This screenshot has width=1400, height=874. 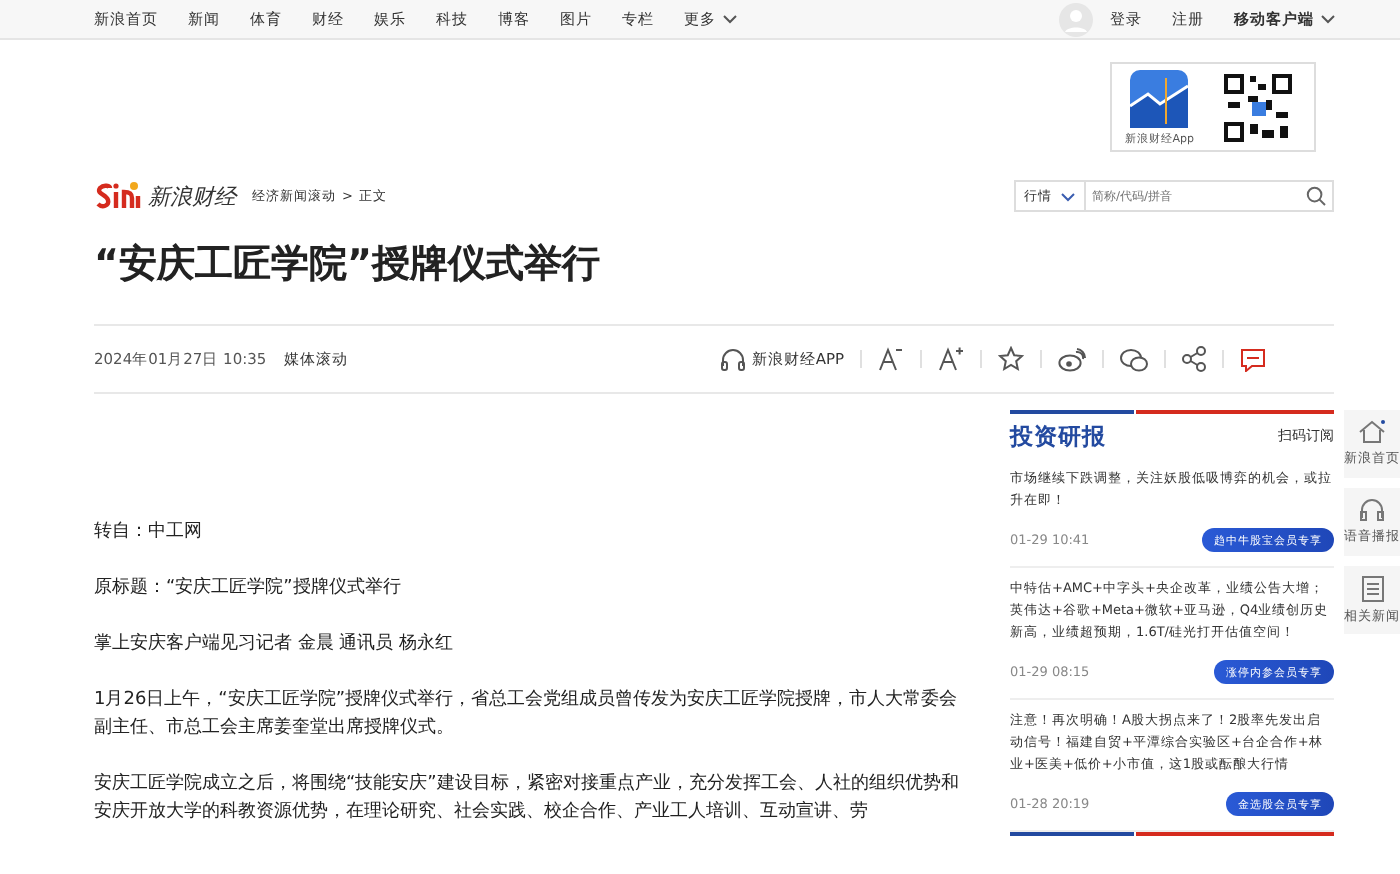 I want to click on star-icon, so click(x=1011, y=359).